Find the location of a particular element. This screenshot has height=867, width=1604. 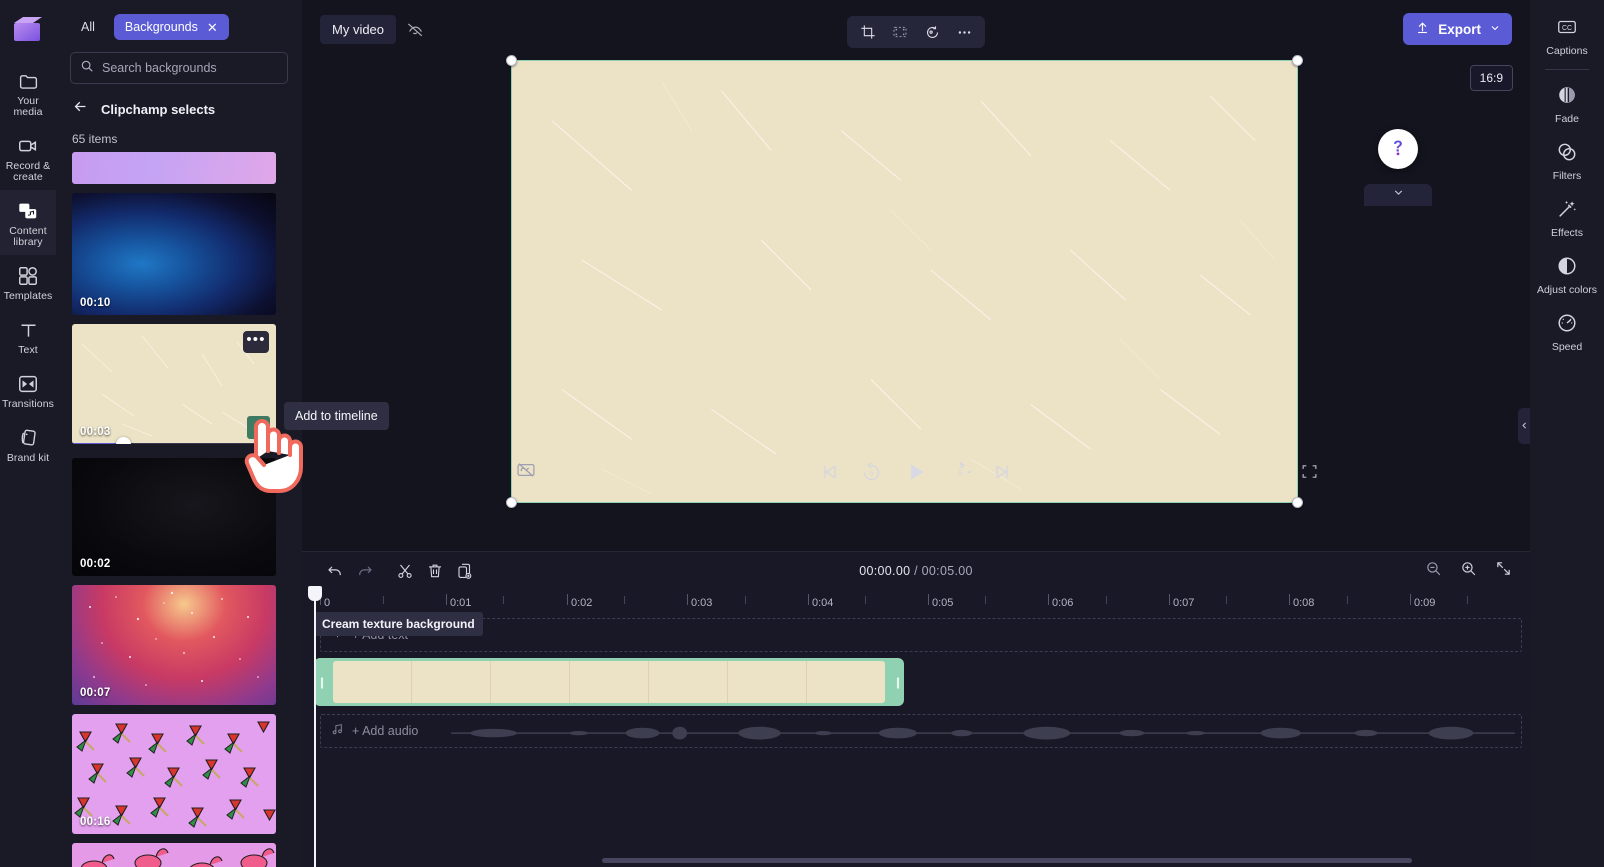

sidebar-item-content-library: Content library is located at coordinates (28, 222).